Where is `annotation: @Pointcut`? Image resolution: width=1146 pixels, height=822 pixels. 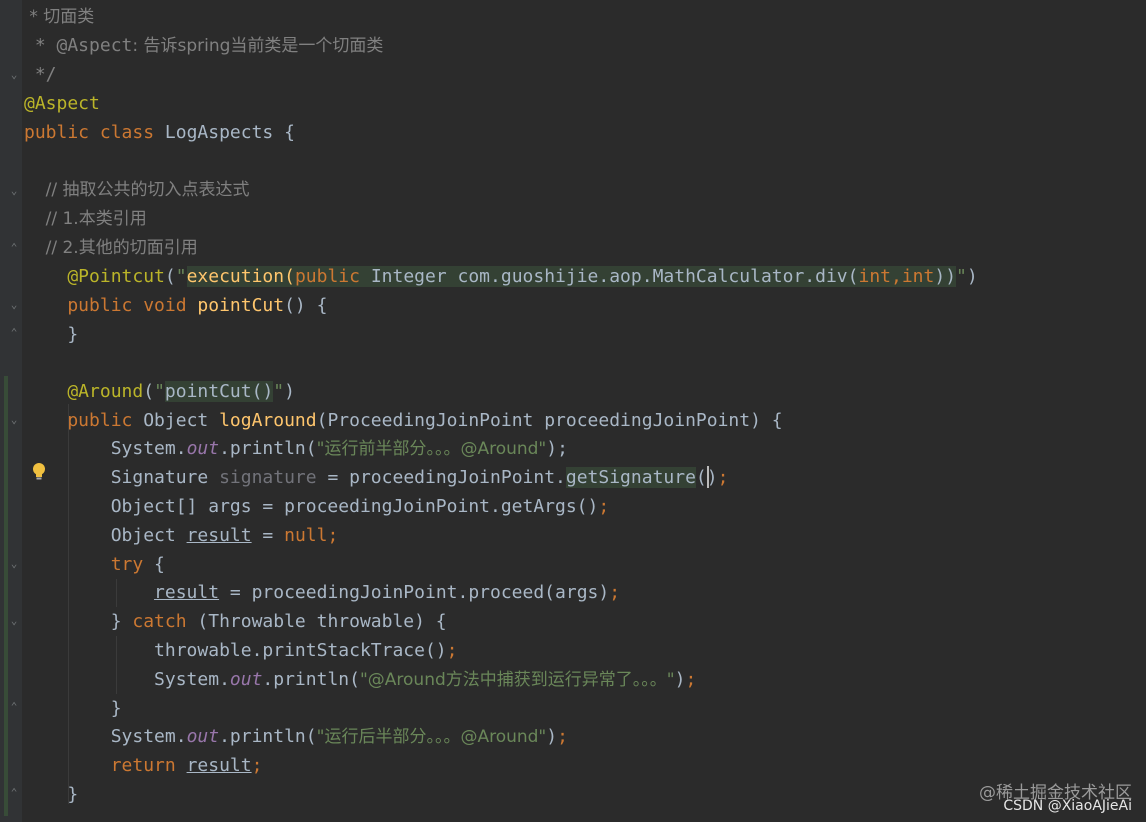
annotation: @Pointcut is located at coordinates (94, 276).